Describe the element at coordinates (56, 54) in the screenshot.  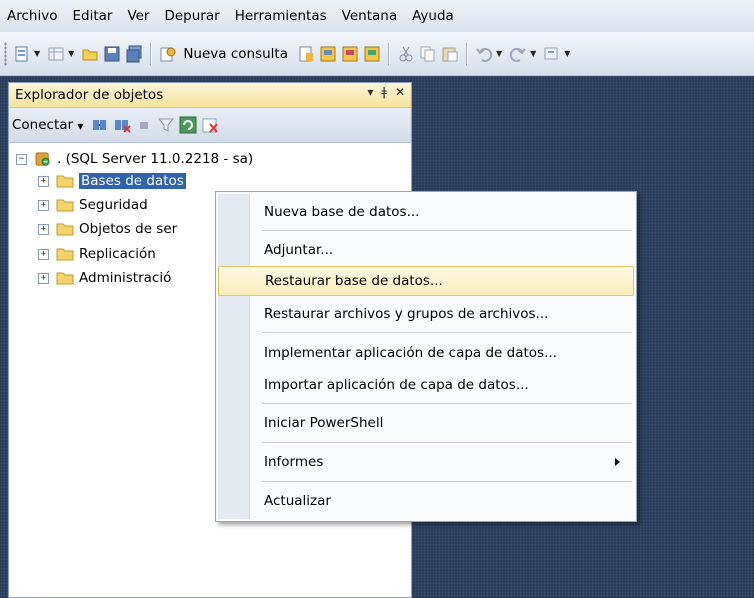
I see `add-item-icon` at that location.